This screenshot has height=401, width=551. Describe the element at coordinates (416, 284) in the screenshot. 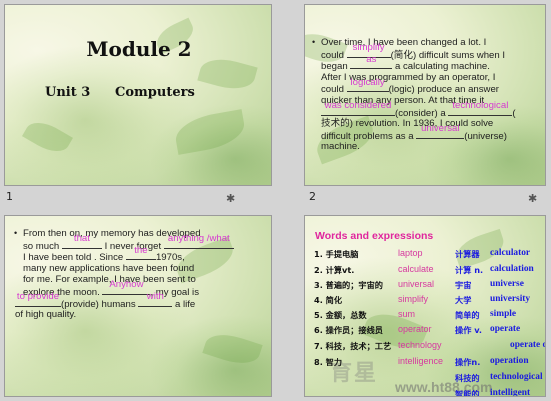

I see `vocab-en: universal` at that location.